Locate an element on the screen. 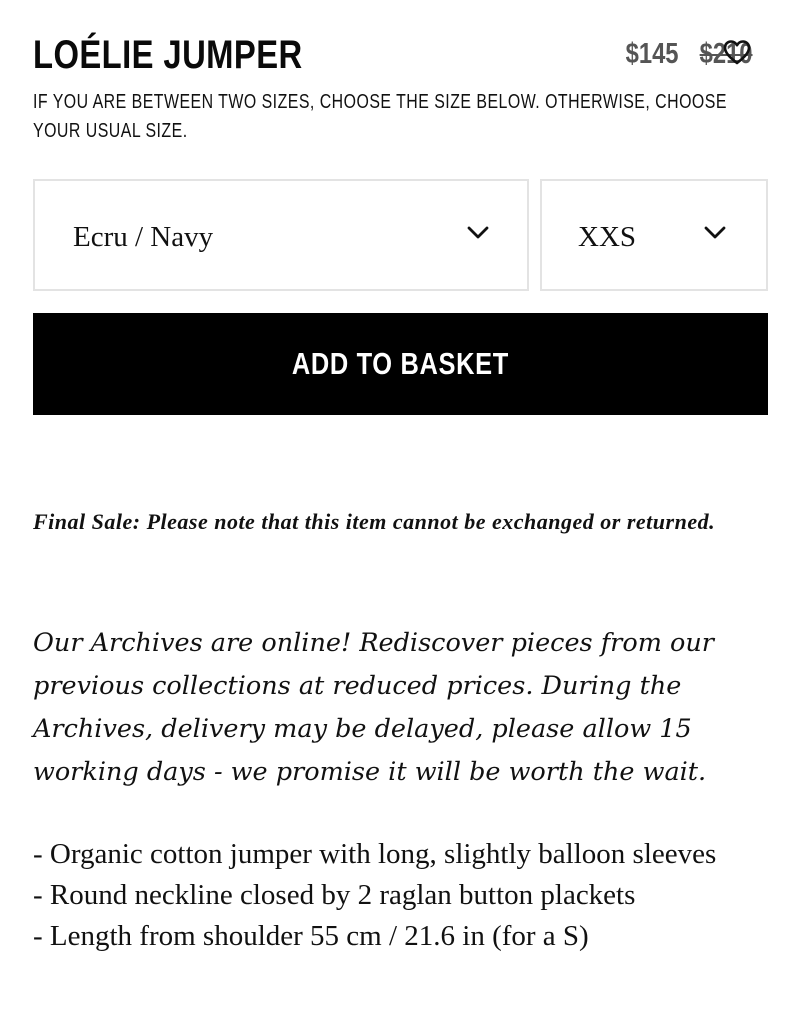  color-select: Ecru / Navy is located at coordinates (281, 235).